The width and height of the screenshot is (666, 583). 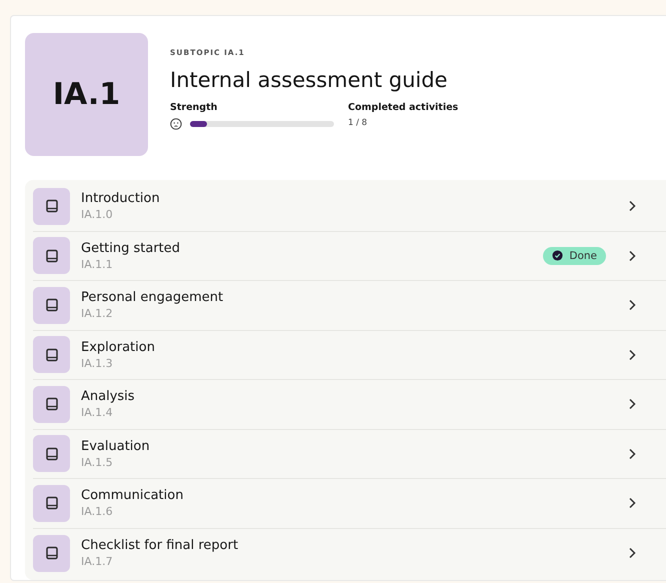 What do you see at coordinates (349, 207) in the screenshot?
I see `lesson-row: Introduction IA.1.0` at bounding box center [349, 207].